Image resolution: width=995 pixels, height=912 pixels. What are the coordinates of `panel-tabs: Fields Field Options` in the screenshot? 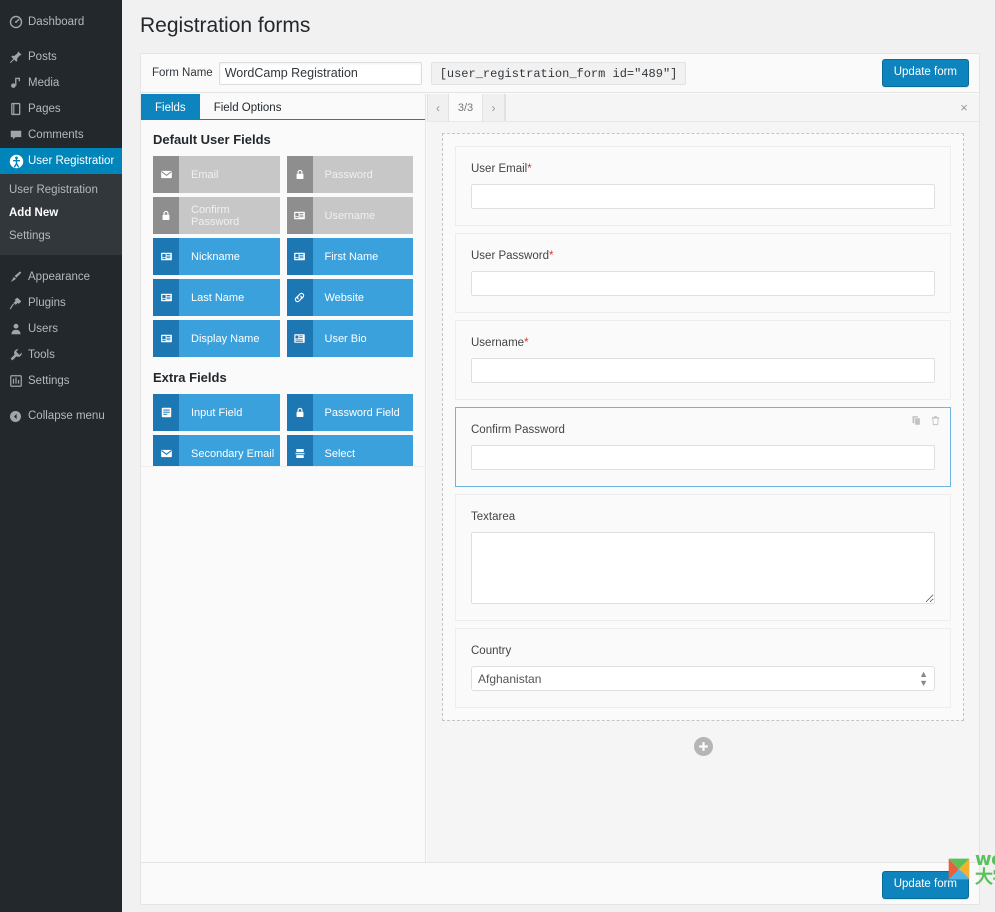 It's located at (283, 107).